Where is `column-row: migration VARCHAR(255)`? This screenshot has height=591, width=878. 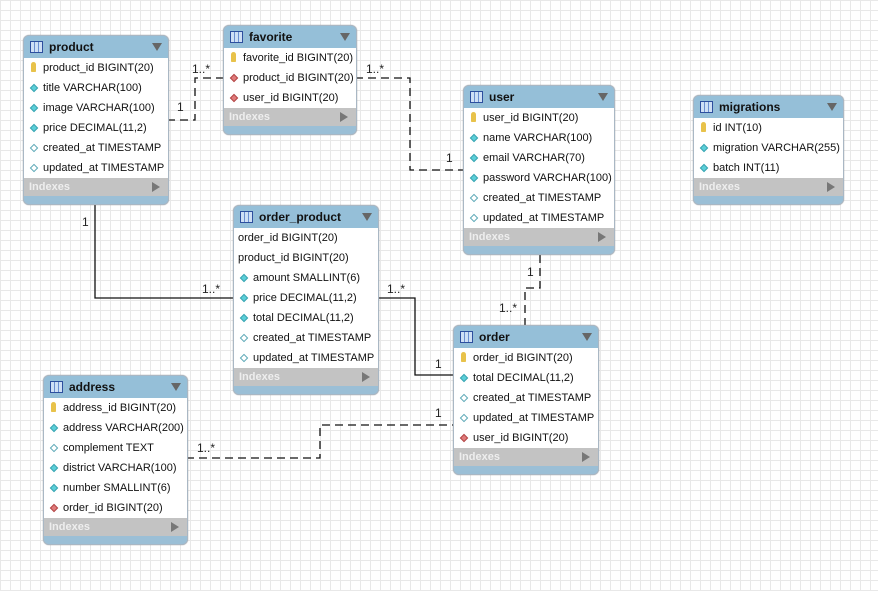
column-row: migration VARCHAR(255) is located at coordinates (768, 148).